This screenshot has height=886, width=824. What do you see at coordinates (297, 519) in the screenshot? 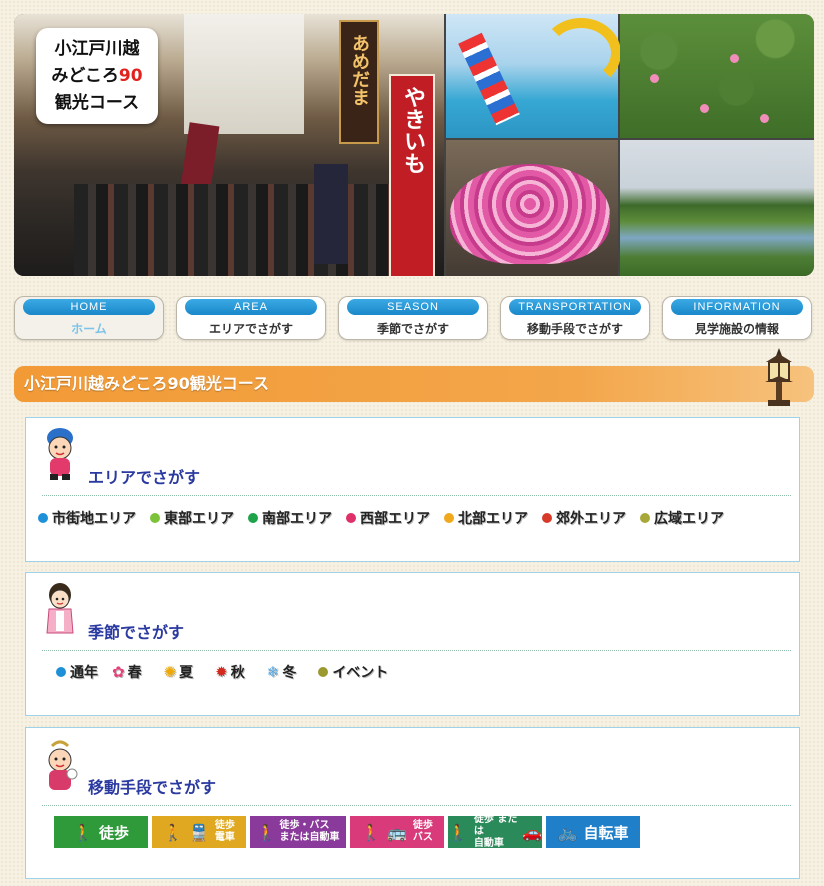
I see `area-label: 南部エリア` at bounding box center [297, 519].